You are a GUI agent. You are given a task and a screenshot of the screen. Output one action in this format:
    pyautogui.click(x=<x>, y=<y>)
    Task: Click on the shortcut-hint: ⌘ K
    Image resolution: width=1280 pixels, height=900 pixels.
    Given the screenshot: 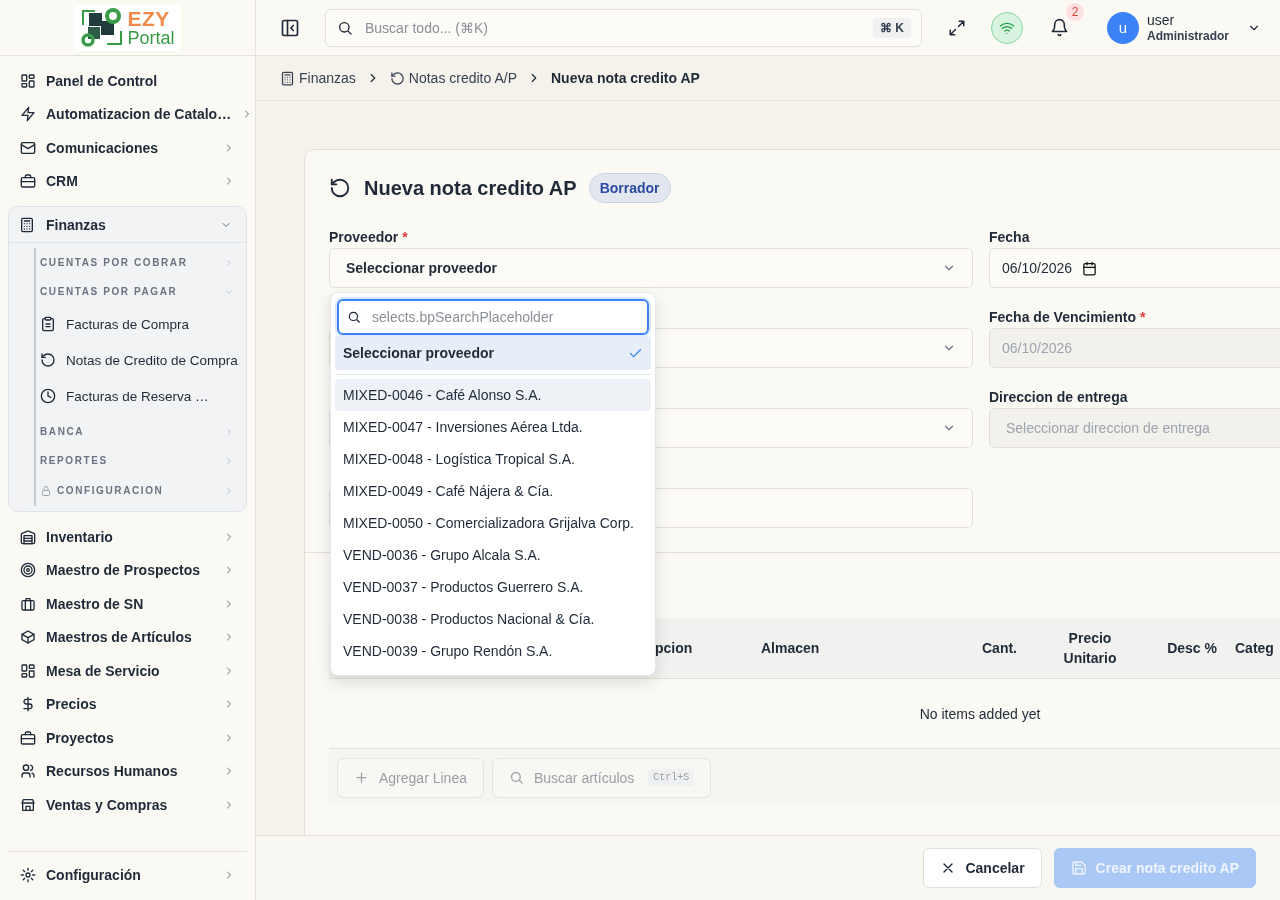 What is the action you would take?
    pyautogui.click(x=892, y=27)
    